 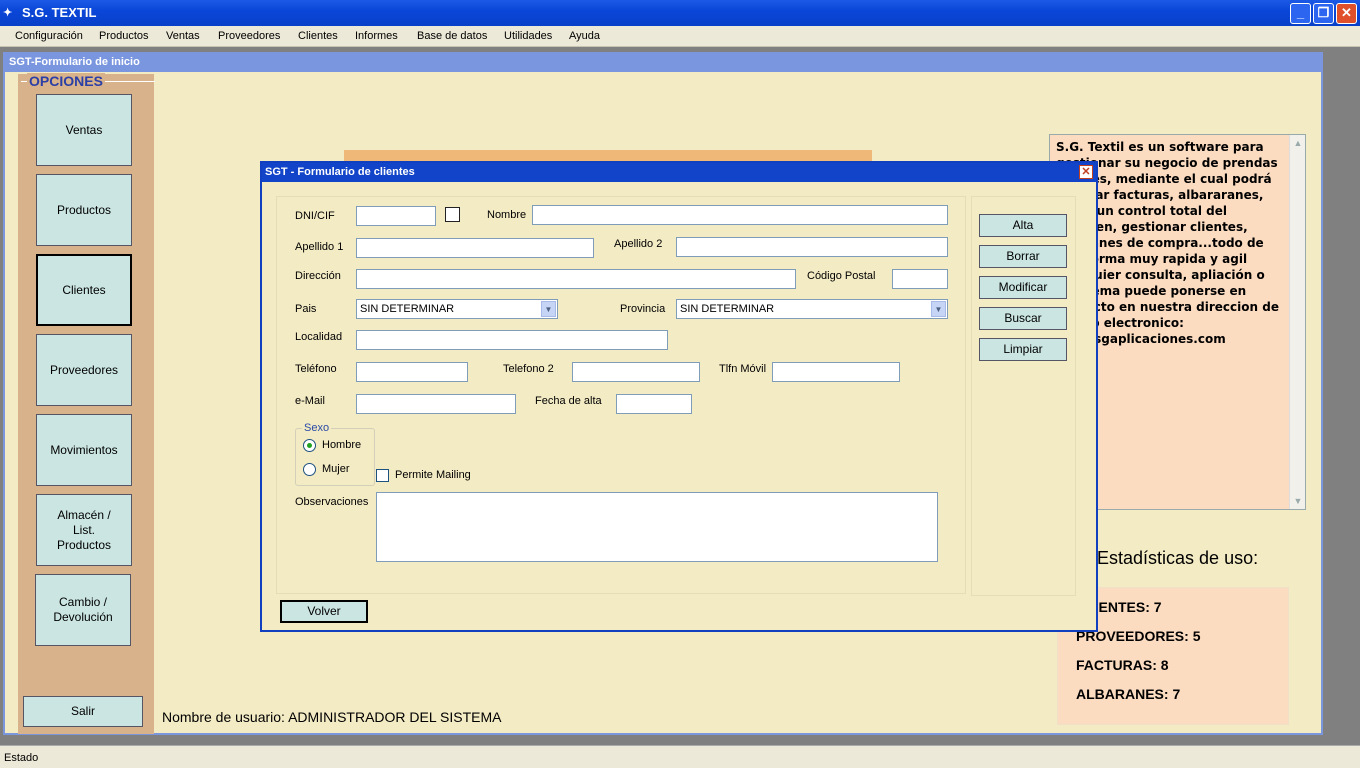 What do you see at coordinates (920, 279) in the screenshot?
I see `cp-input` at bounding box center [920, 279].